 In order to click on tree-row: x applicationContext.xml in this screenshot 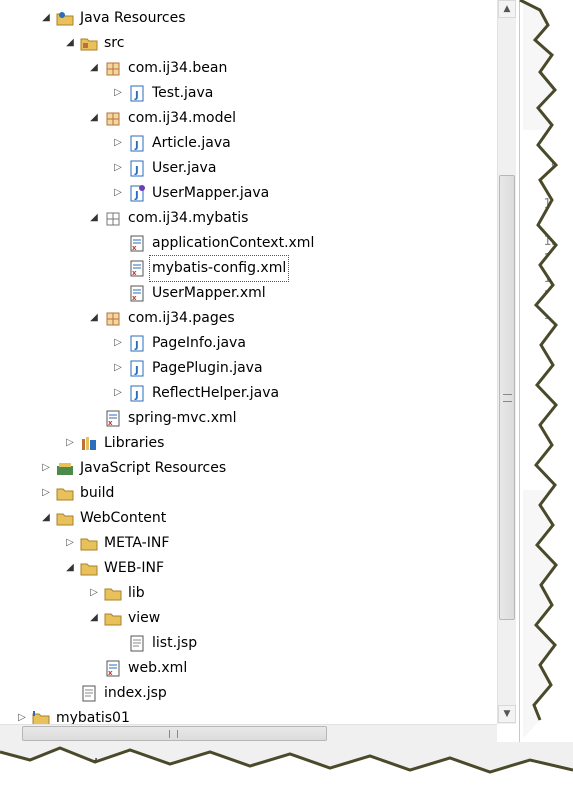, I will do `click(248, 243)`.